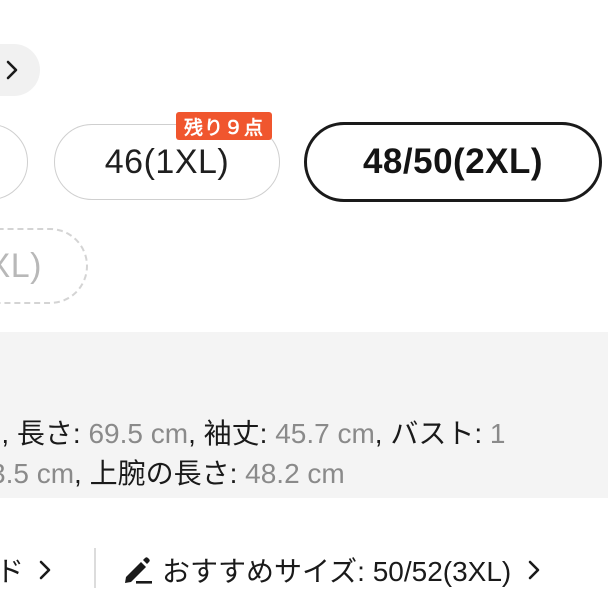 The width and height of the screenshot is (608, 608). Describe the element at coordinates (337, 571) in the screenshot. I see `recommended-size-label: おすすめサイズ: 50/52(3XL)` at that location.